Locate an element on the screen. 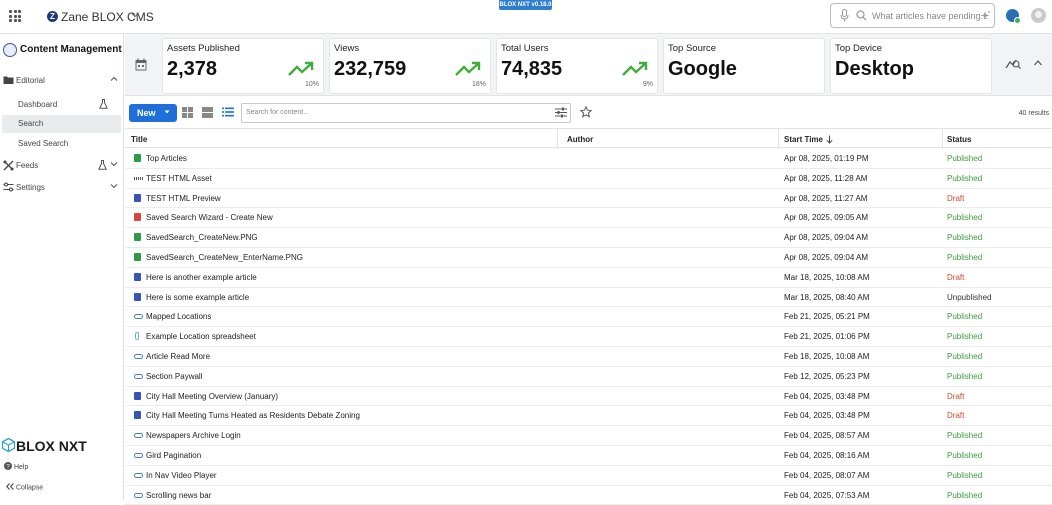  row-title: SavedSearch_CreateNew_EnterName.PNG is located at coordinates (224, 257).